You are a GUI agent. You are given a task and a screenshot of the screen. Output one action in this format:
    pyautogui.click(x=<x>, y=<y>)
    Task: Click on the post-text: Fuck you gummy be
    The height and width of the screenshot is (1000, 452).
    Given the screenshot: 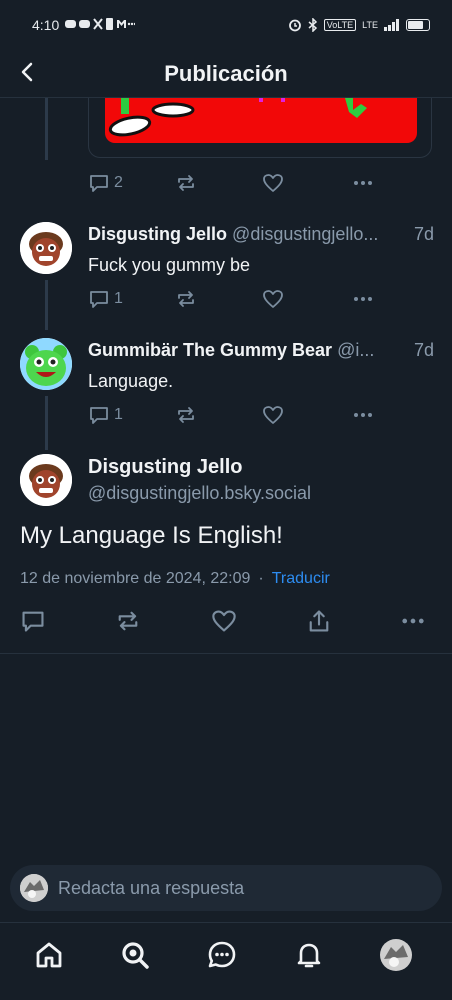 What is the action you would take?
    pyautogui.click(x=169, y=265)
    